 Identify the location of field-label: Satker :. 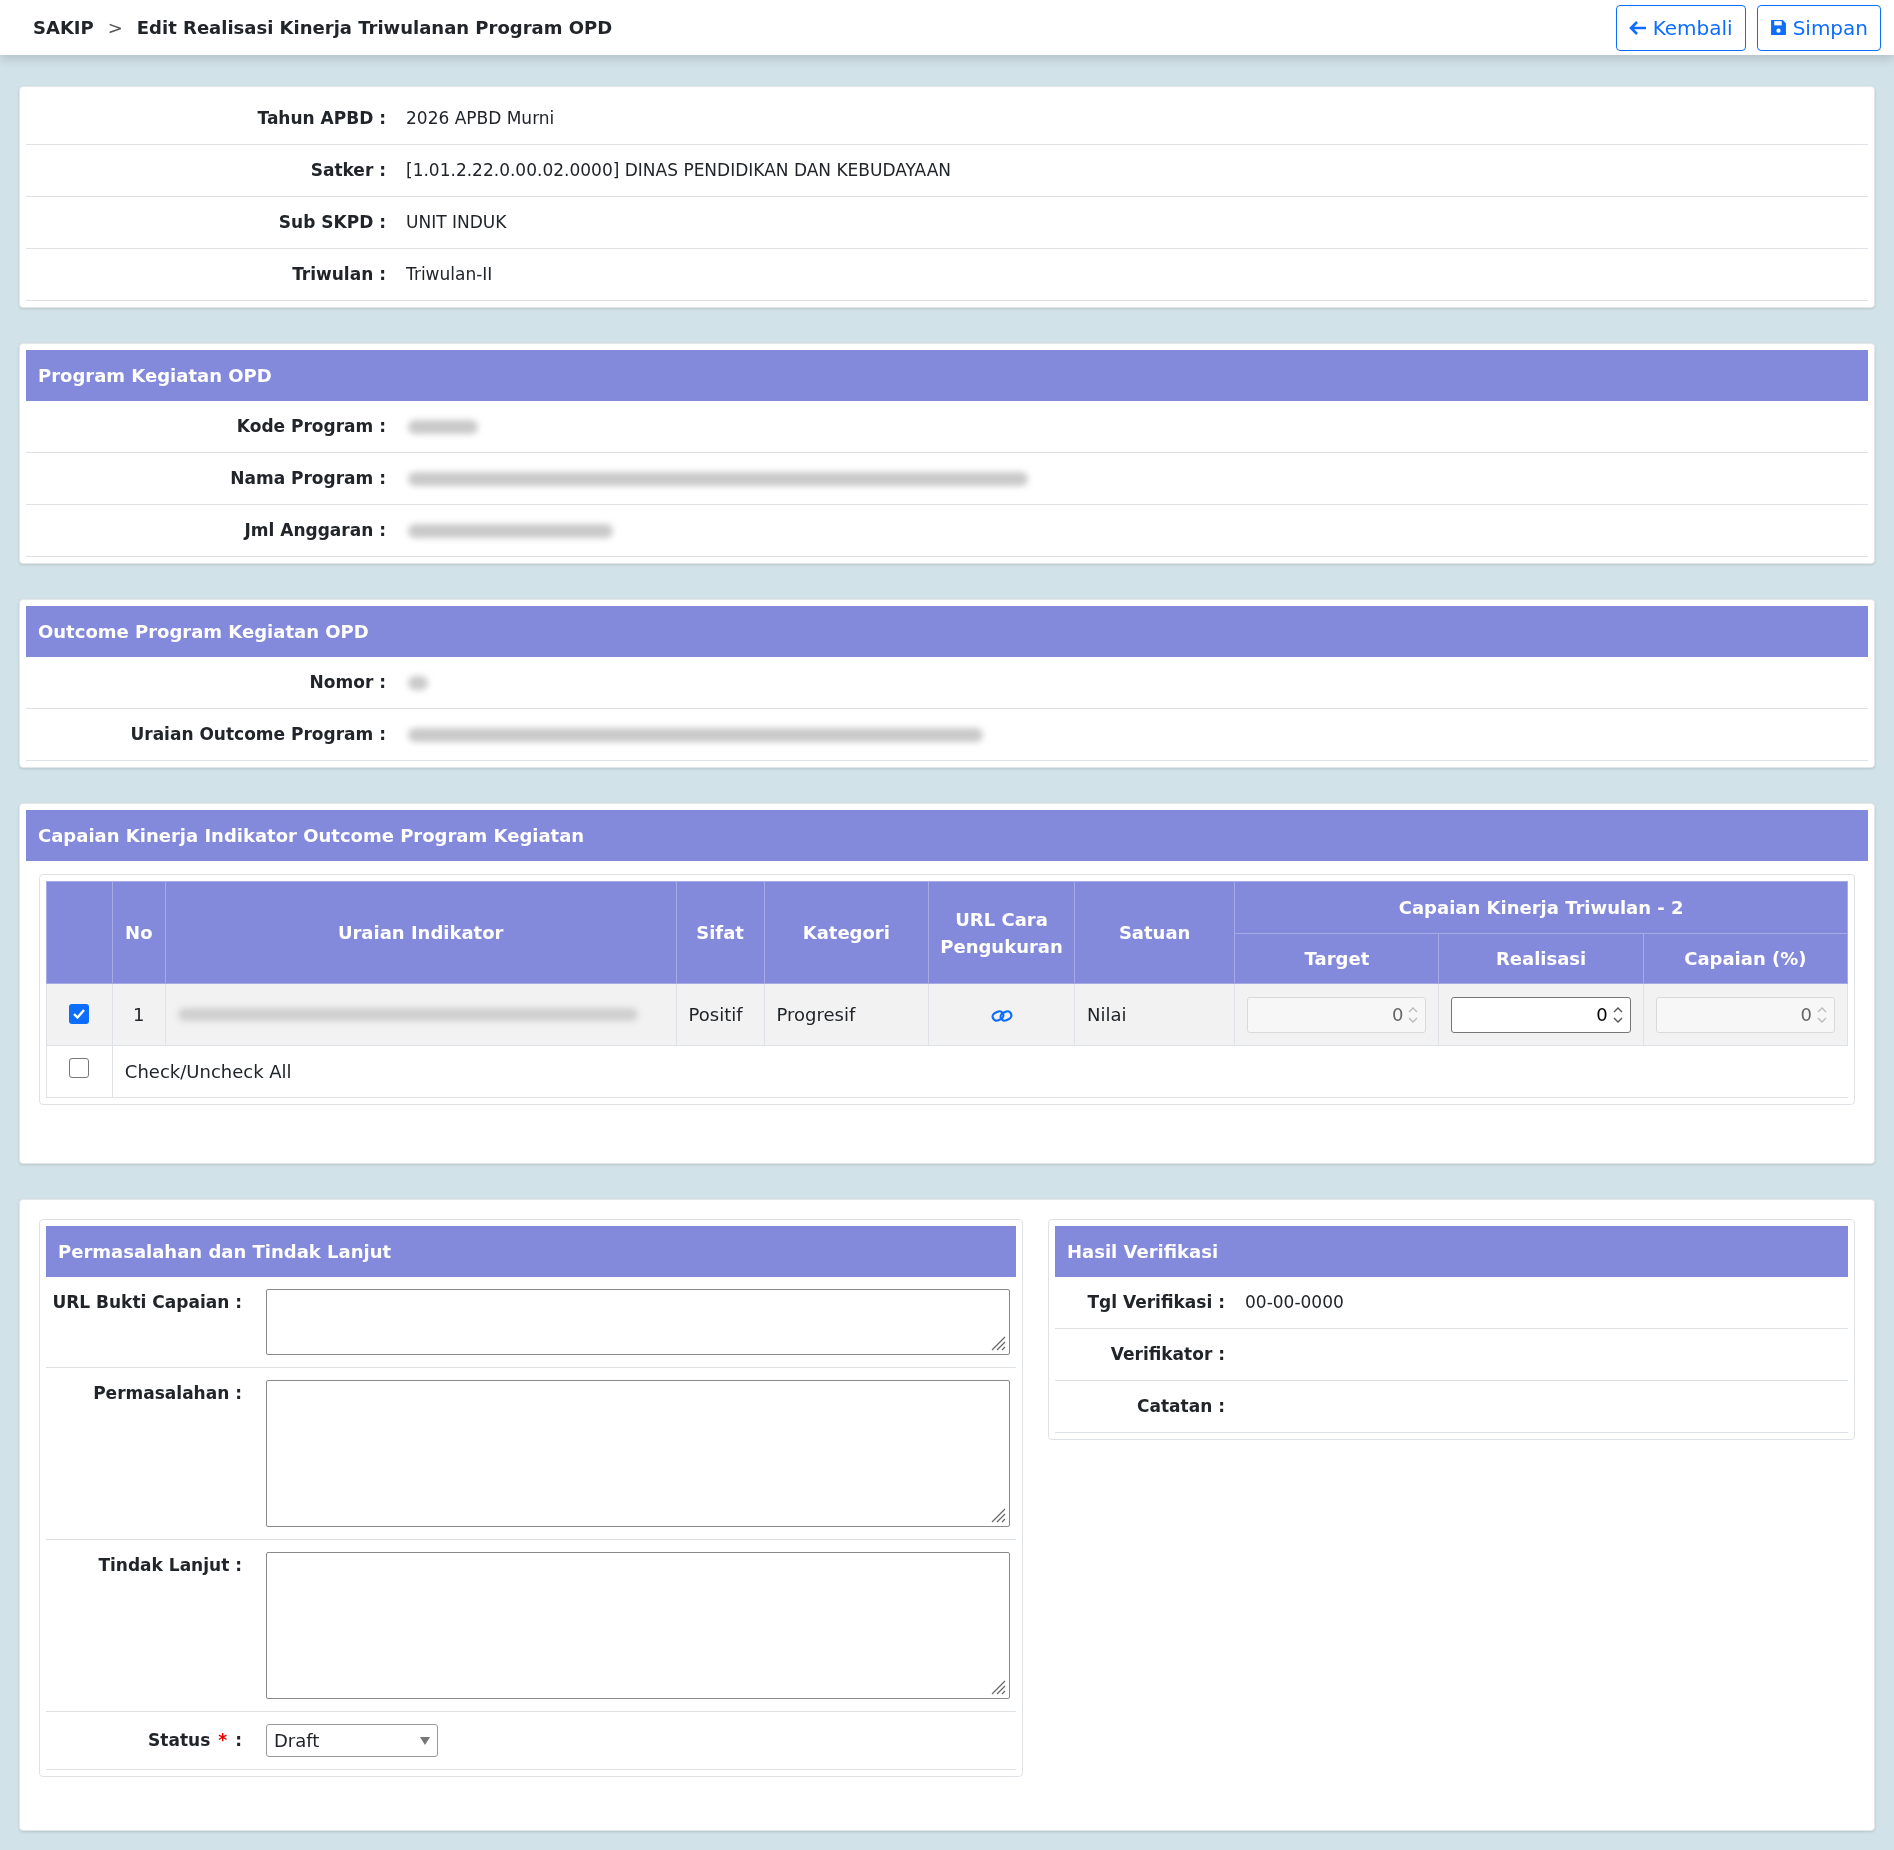
(348, 170).